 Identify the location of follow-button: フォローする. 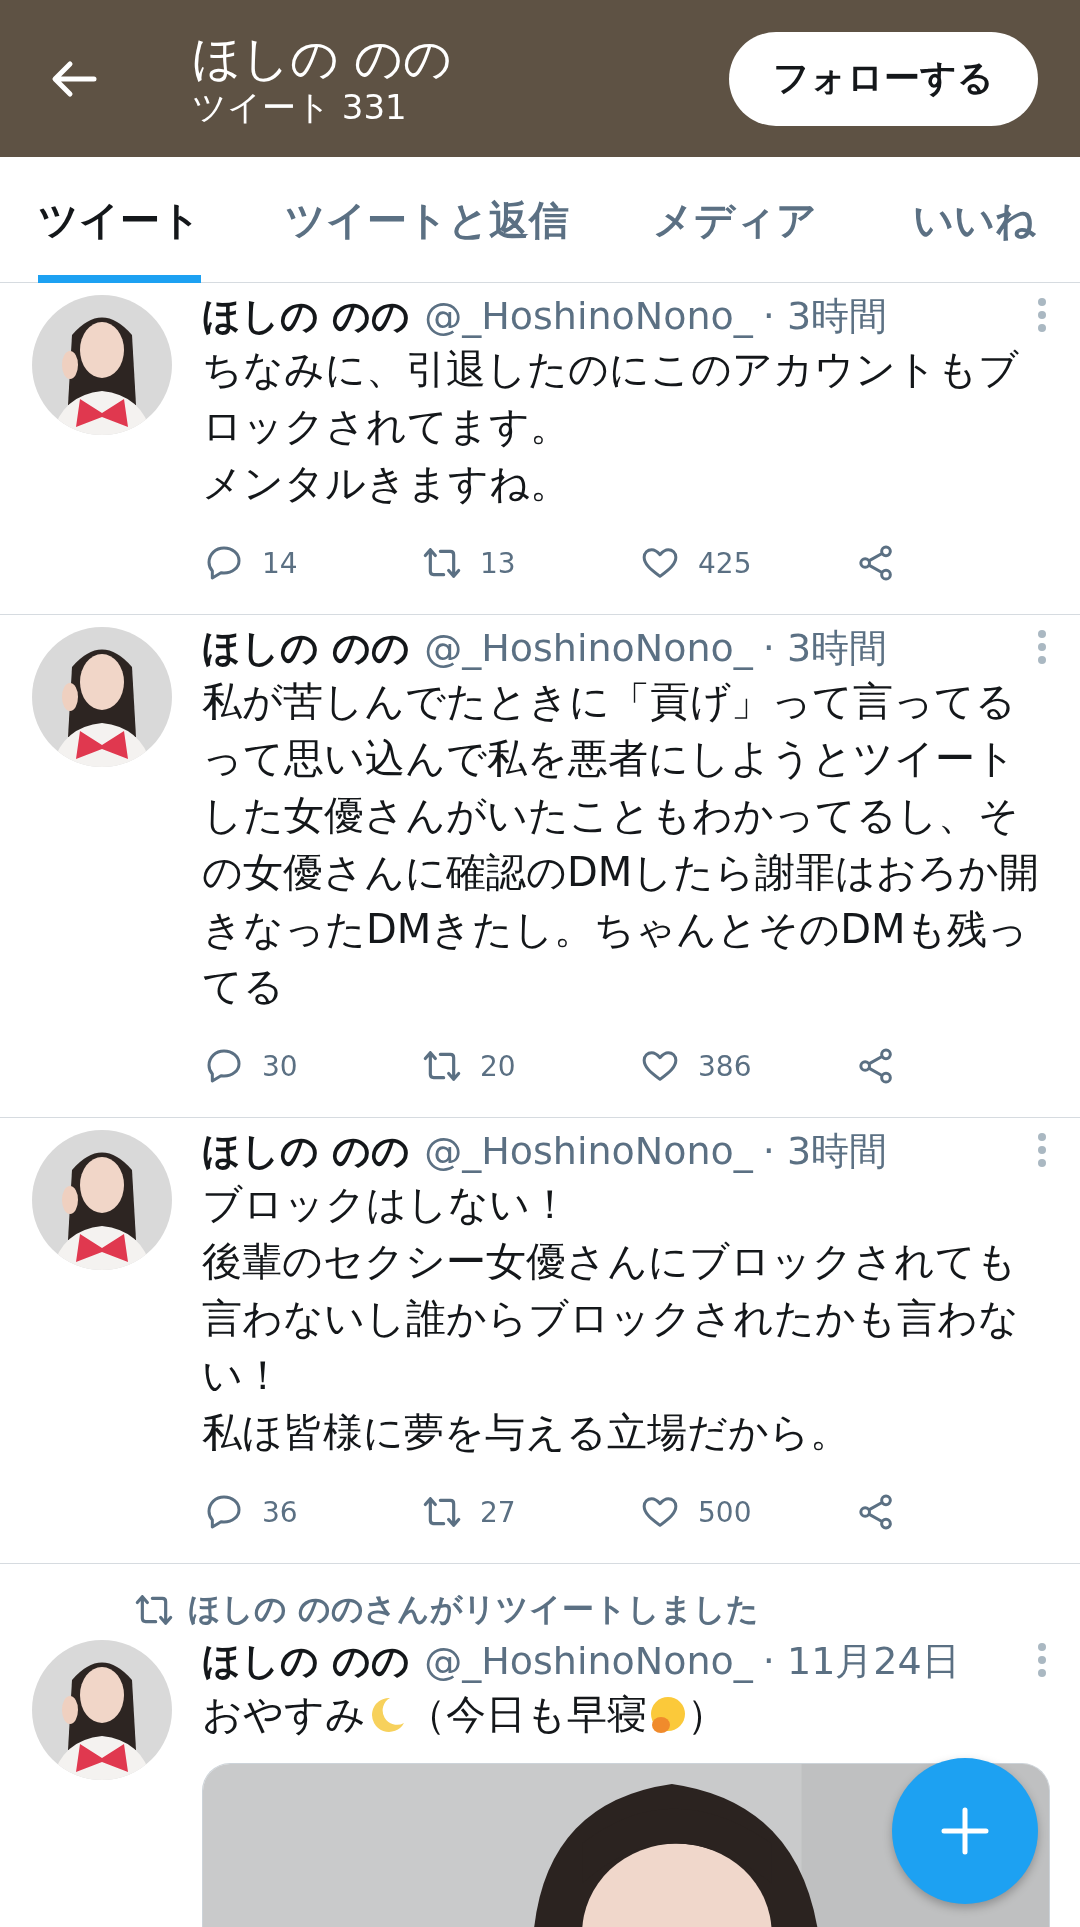
(883, 78).